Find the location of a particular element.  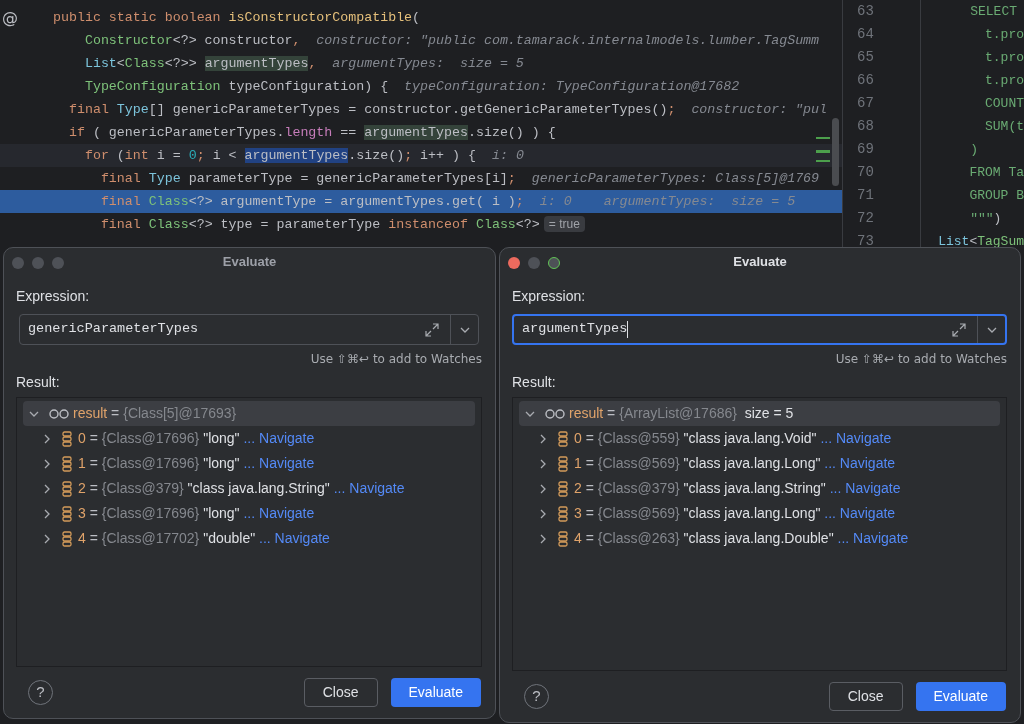

tree-text: 1 = {Class@17696} "long" is located at coordinates (159, 463).